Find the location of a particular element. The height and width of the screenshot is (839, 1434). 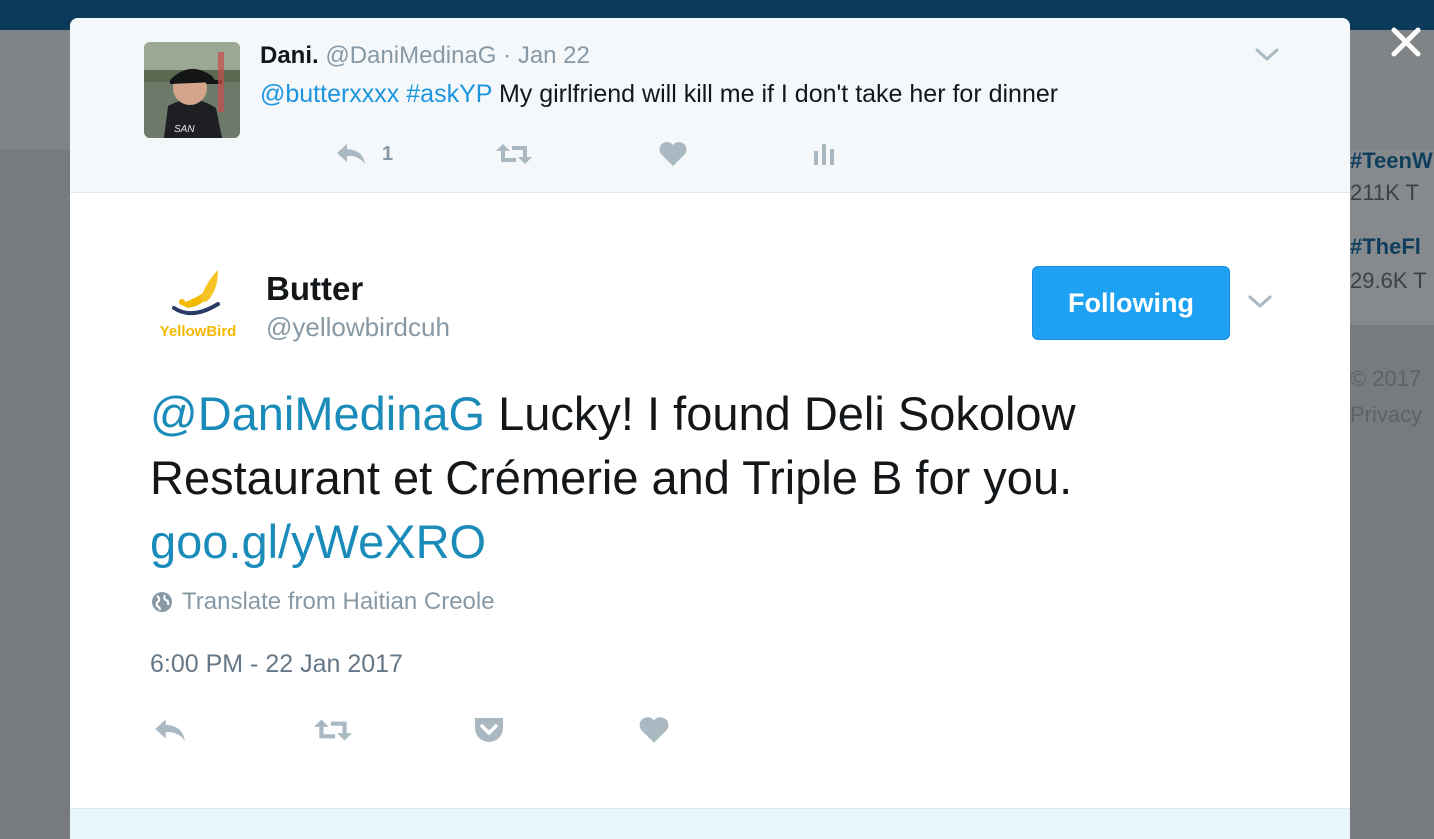

url-link: goo.gl/yWeXRO is located at coordinates (318, 541).